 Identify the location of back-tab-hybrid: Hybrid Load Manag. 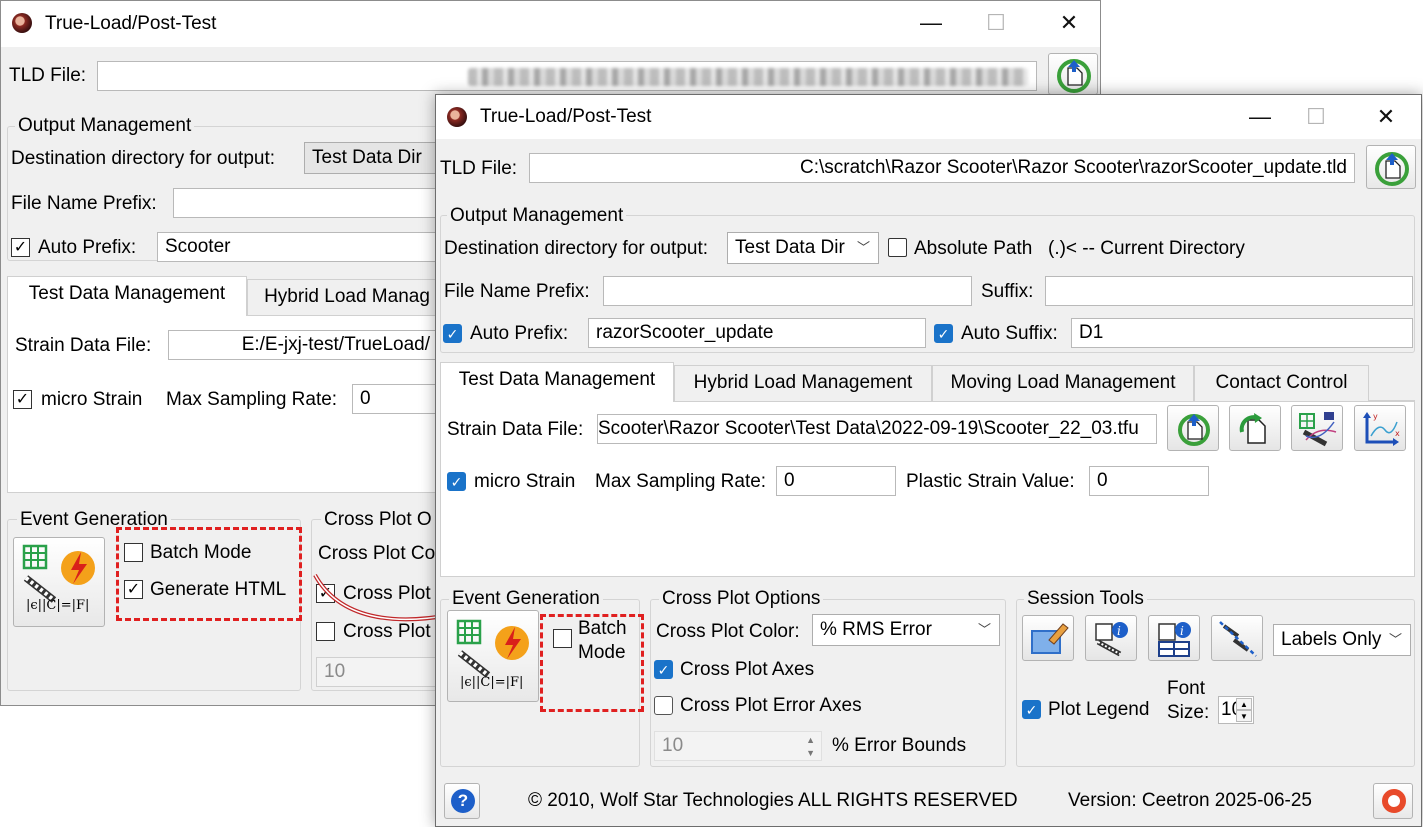
(347, 297).